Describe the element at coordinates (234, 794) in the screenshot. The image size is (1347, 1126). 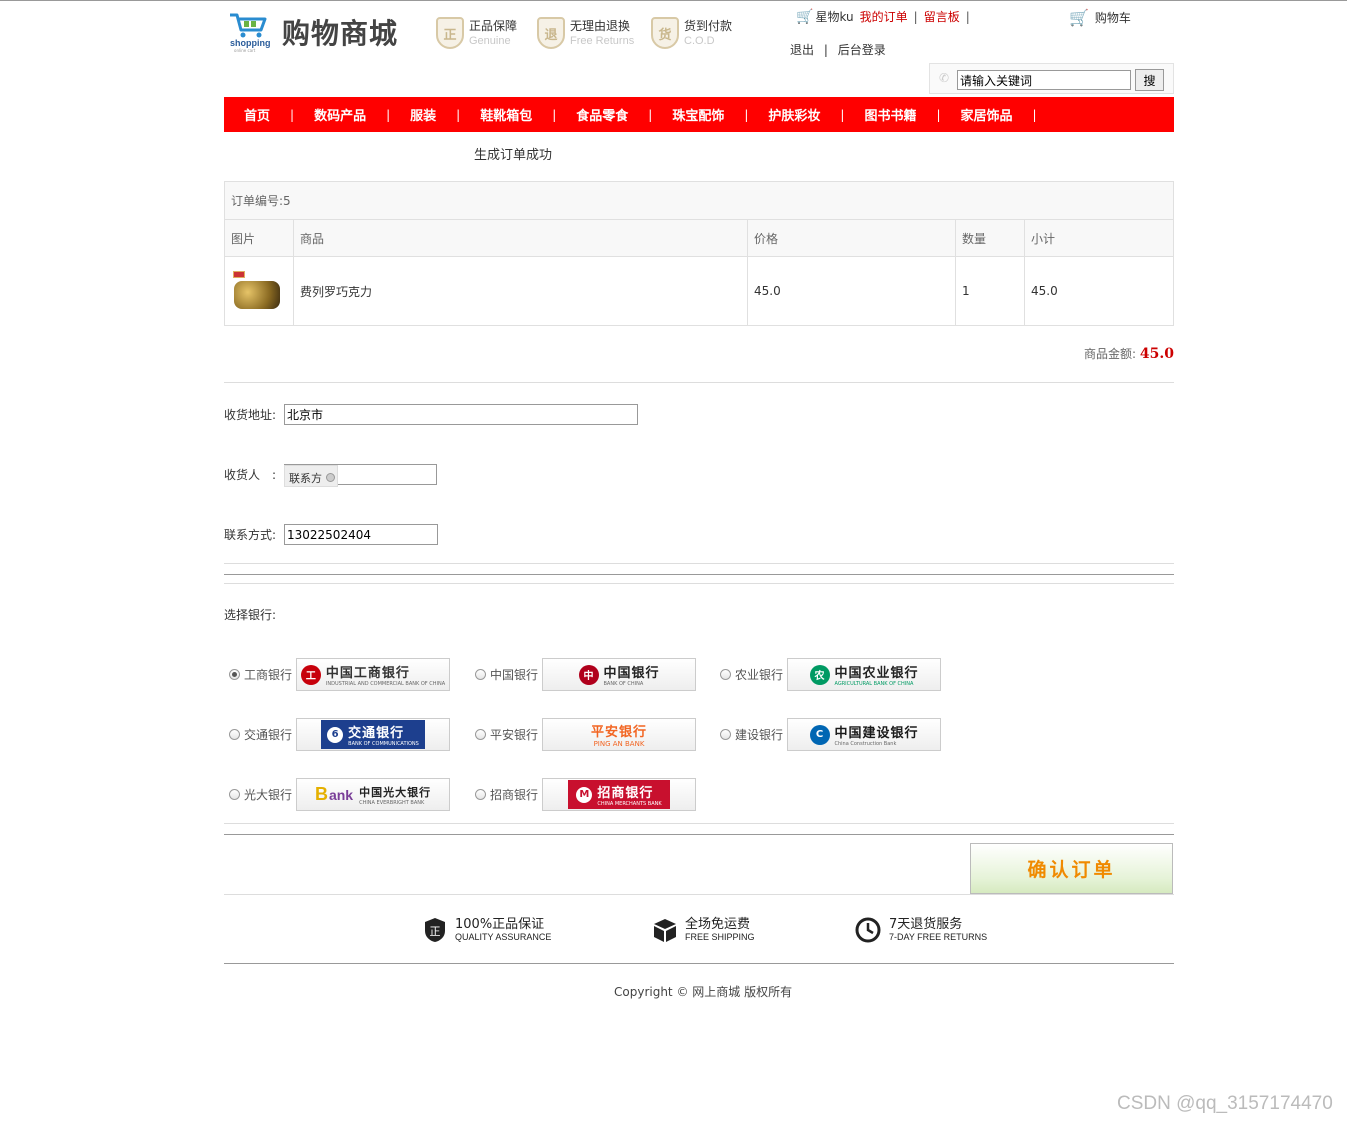
I see `bank-radio-ceb` at that location.